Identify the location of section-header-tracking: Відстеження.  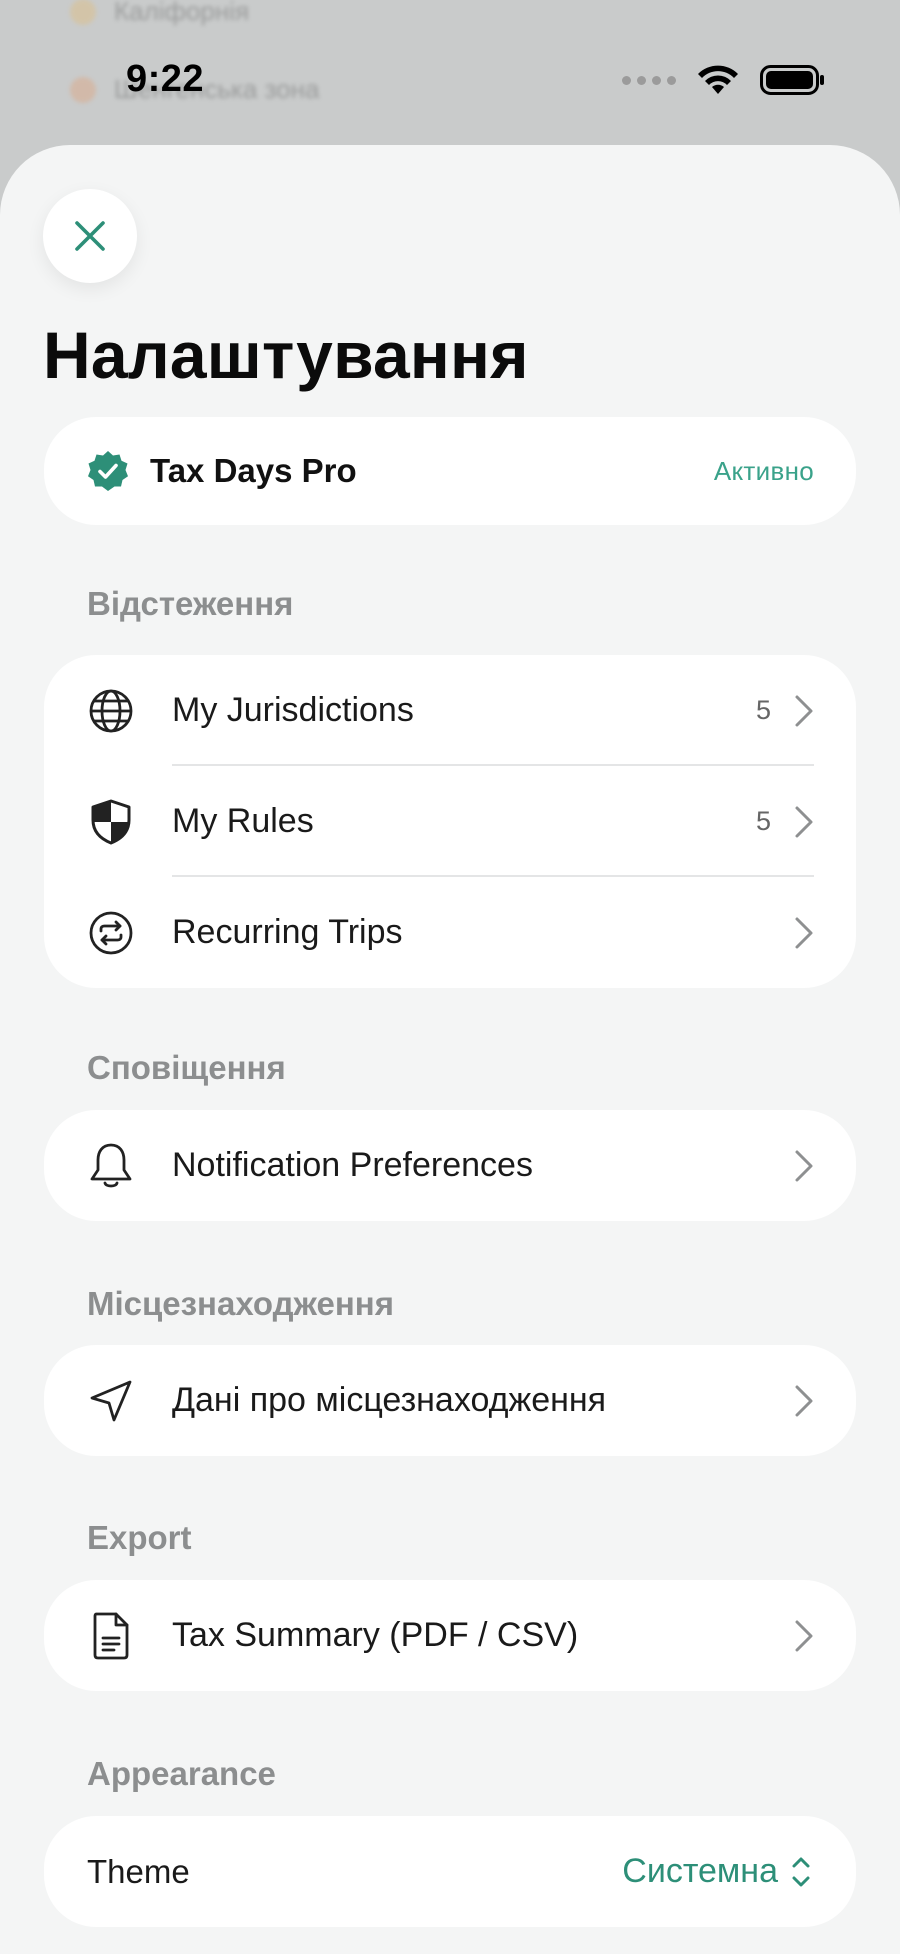
(190, 603).